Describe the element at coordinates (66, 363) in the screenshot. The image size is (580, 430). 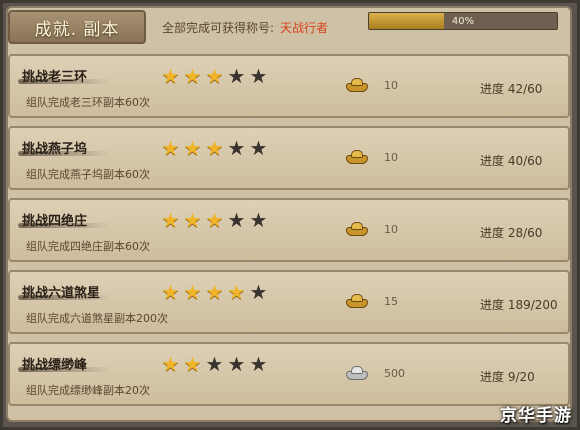
I see `achievement-title: 挑战缥缈峰` at that location.